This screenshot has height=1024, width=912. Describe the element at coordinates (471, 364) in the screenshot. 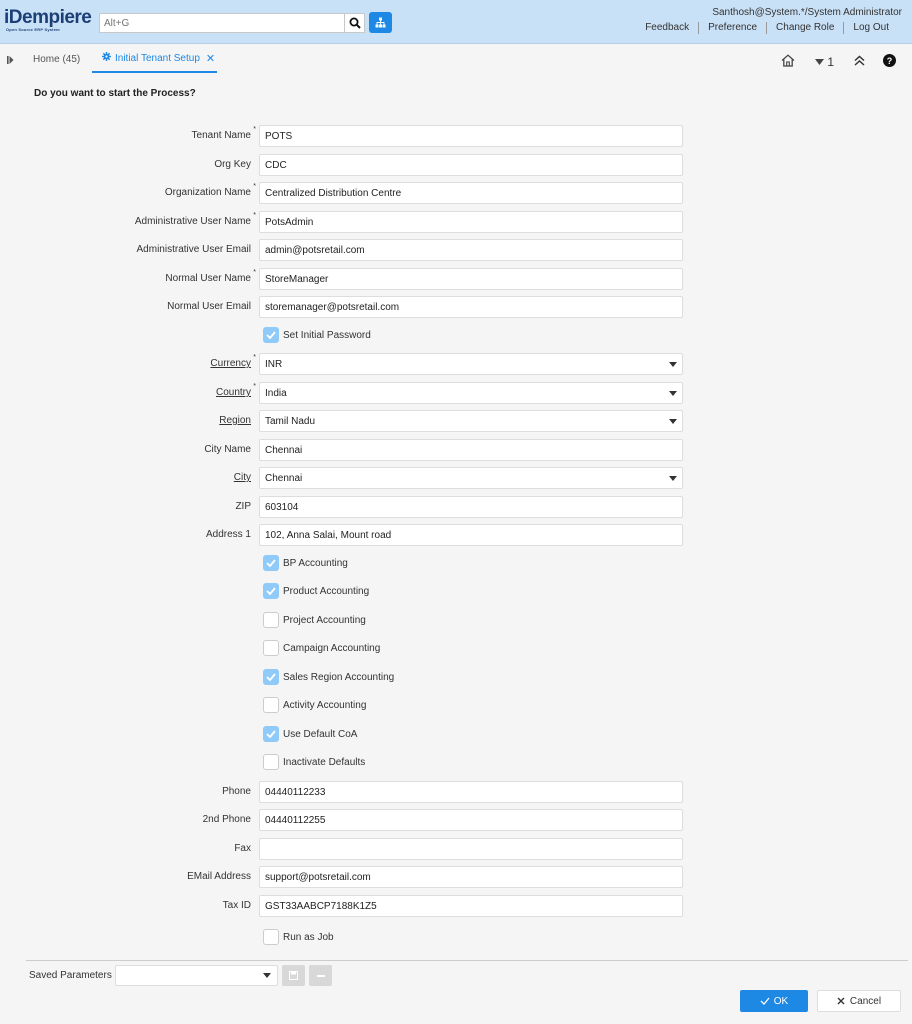

I see `currency-select: INR` at that location.